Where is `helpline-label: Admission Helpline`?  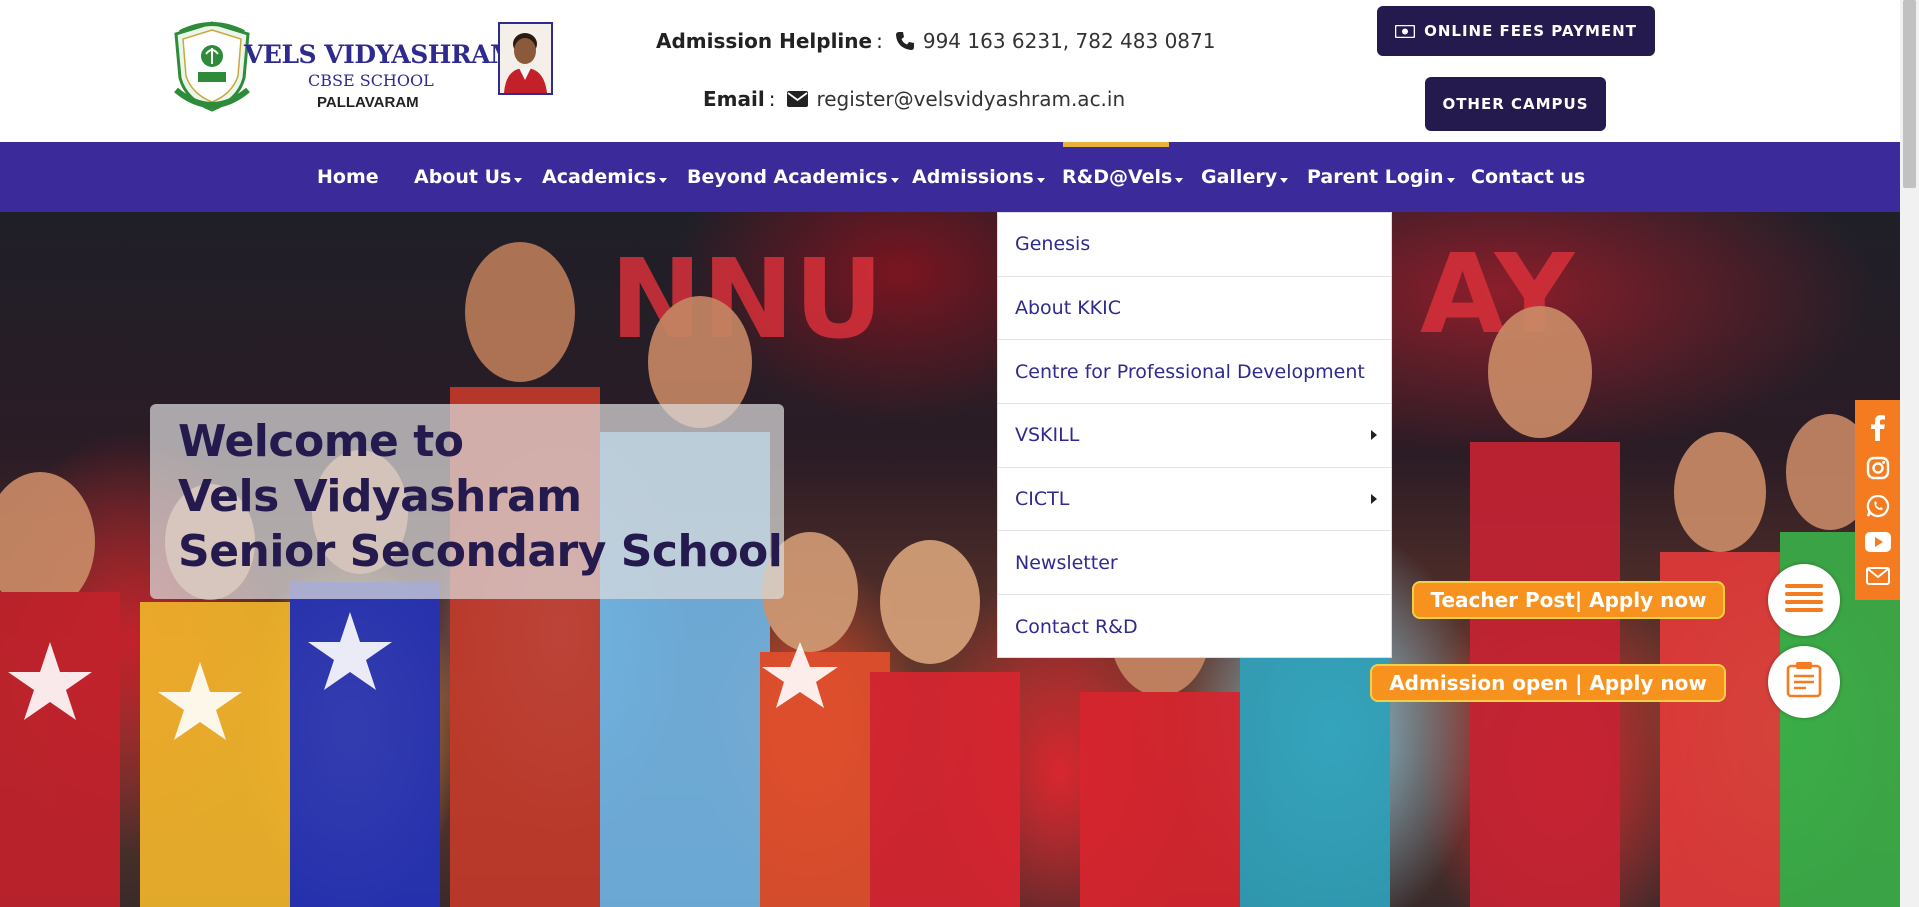 helpline-label: Admission Helpline is located at coordinates (764, 41).